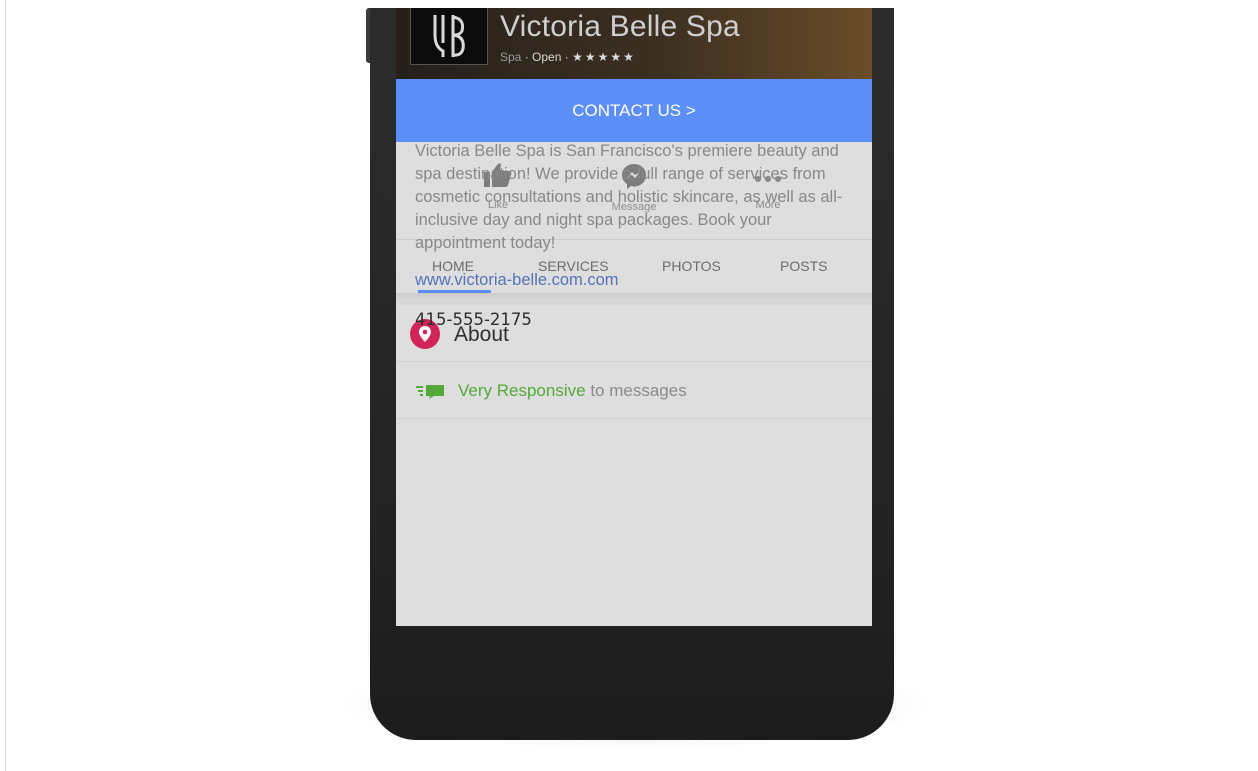  I want to click on page-subtitle: Spa · Open · ★★★★★, so click(568, 57).